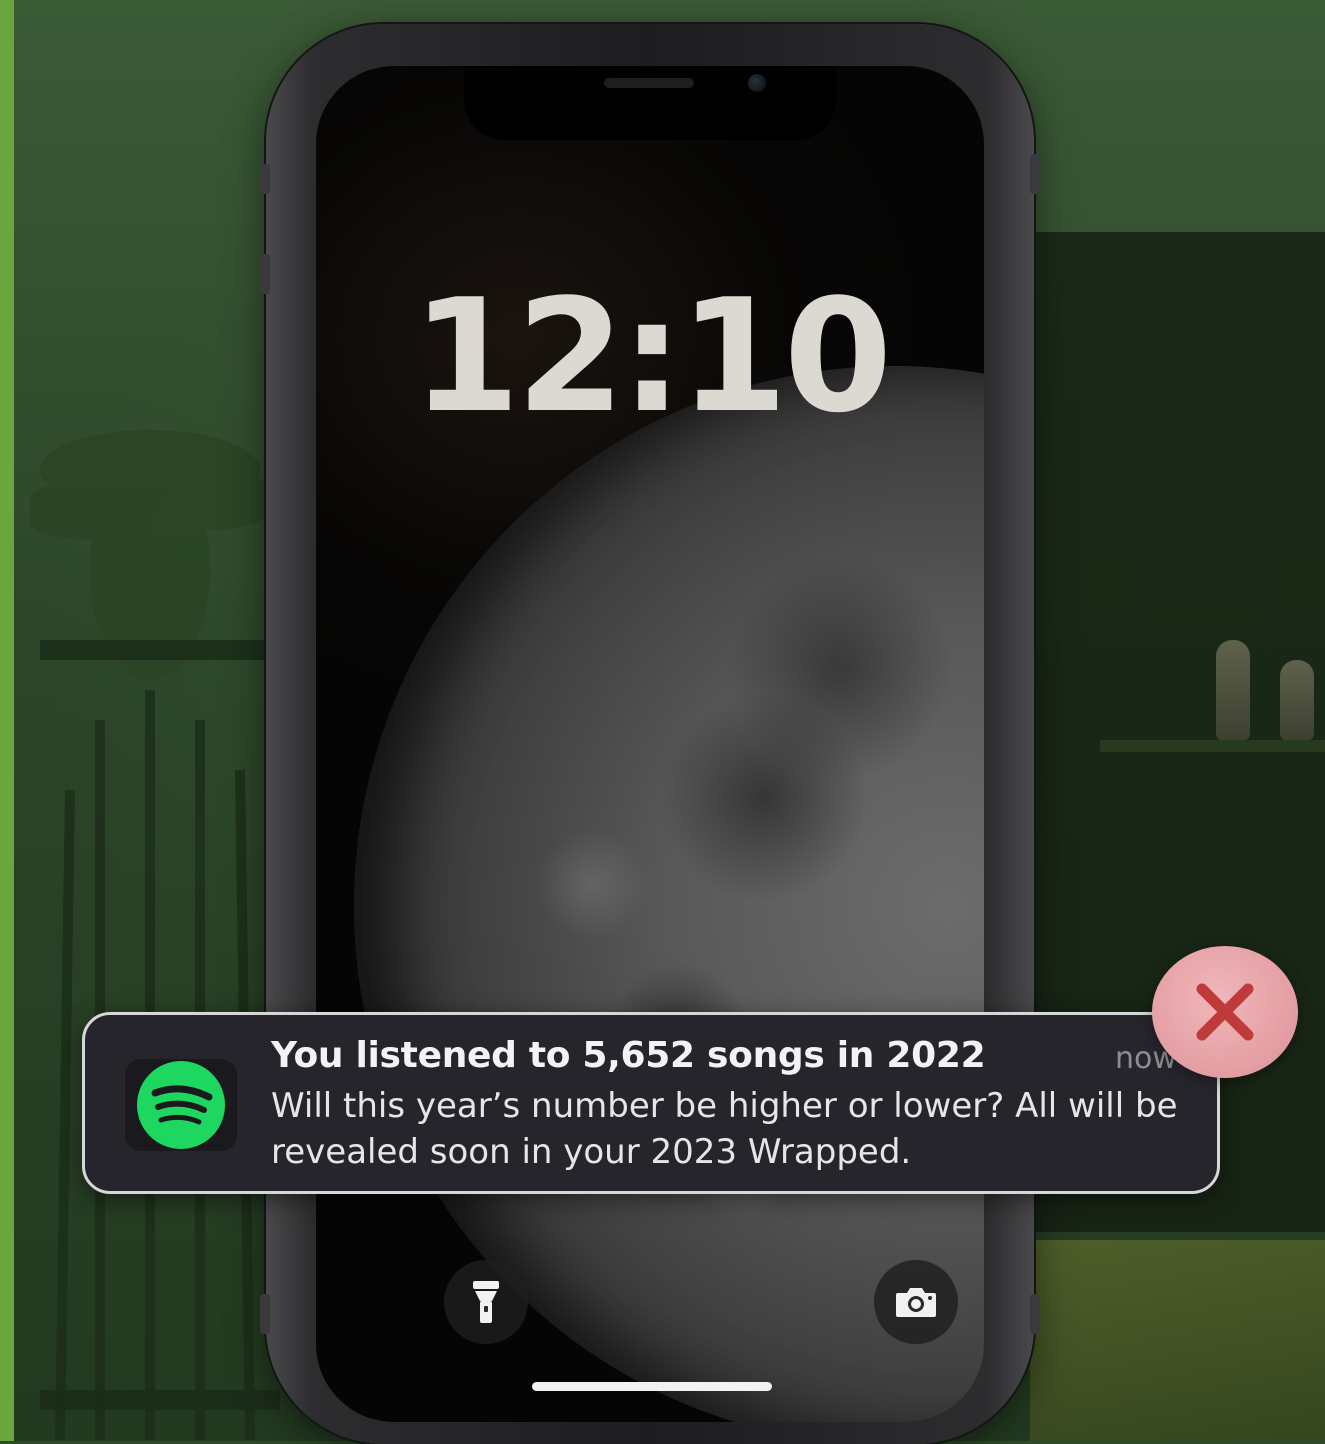 This screenshot has height=1444, width=1325. I want to click on background-floor, so click(1177, 1340).